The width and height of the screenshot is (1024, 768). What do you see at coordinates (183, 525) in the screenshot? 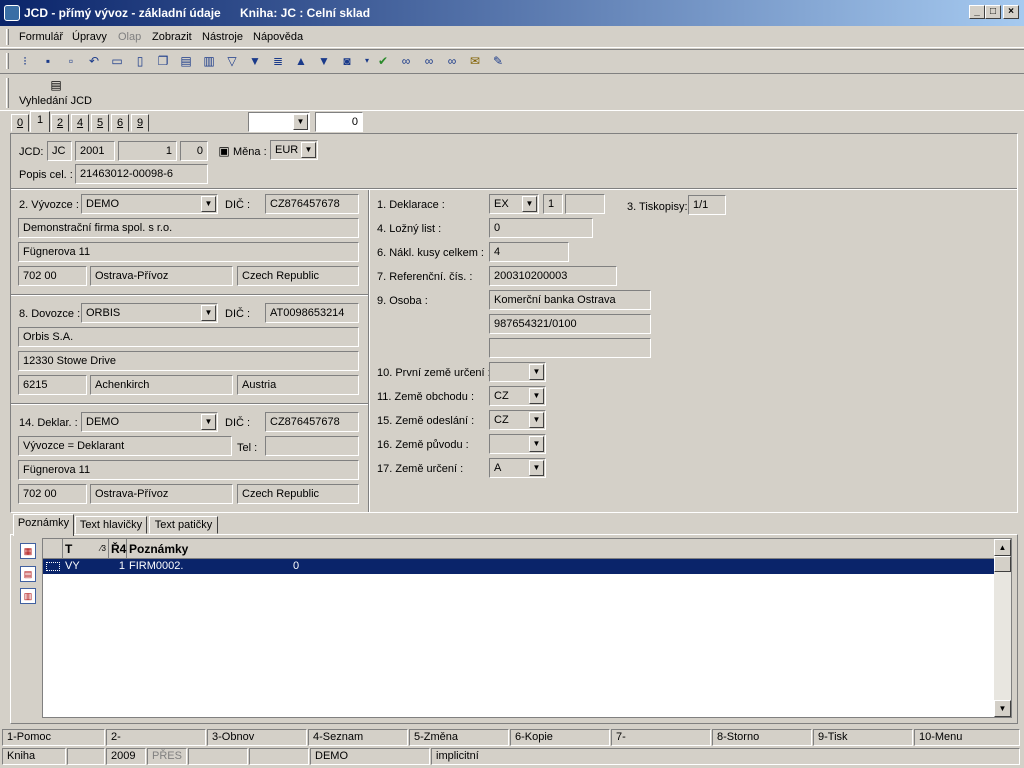
I see `tab-text-paticky: Text patičky` at bounding box center [183, 525].